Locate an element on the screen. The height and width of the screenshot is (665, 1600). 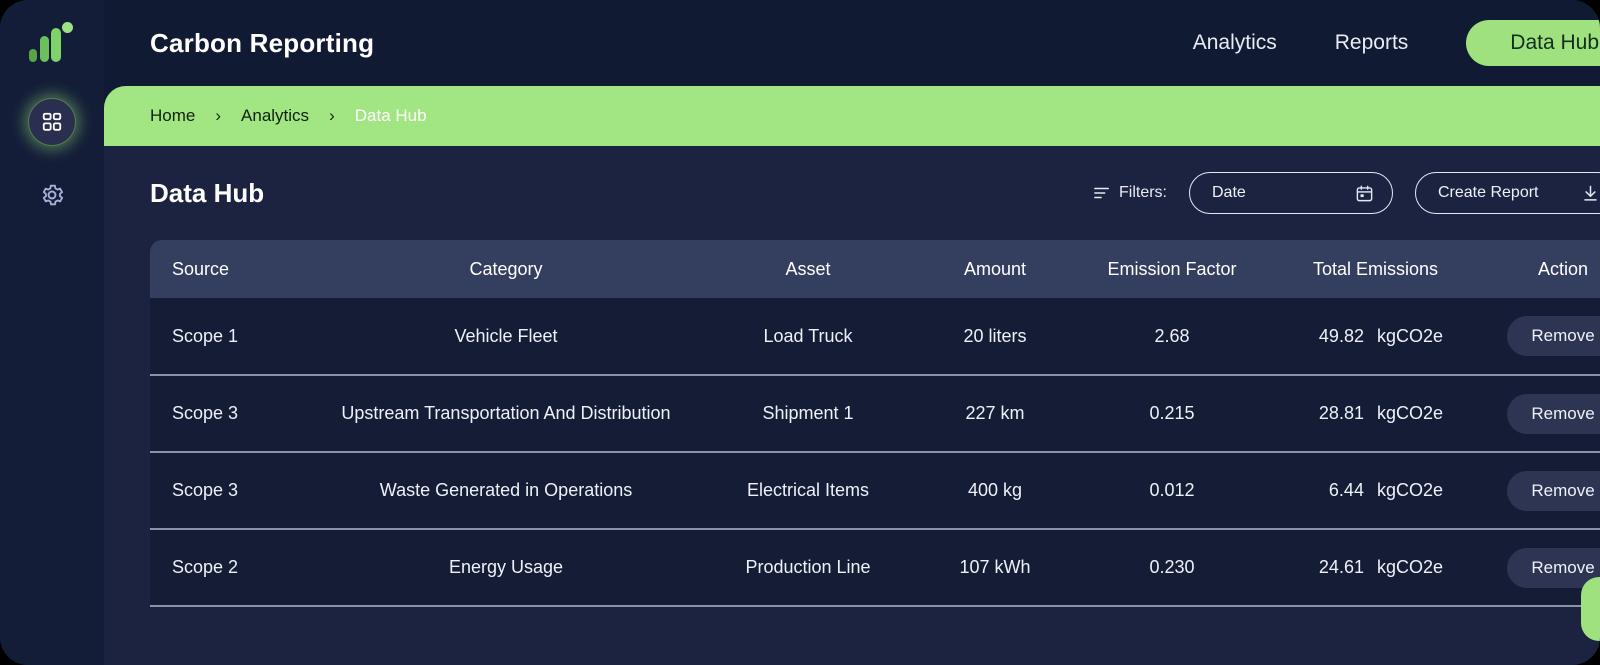
chat-widget-holder is located at coordinates (1590, 613).